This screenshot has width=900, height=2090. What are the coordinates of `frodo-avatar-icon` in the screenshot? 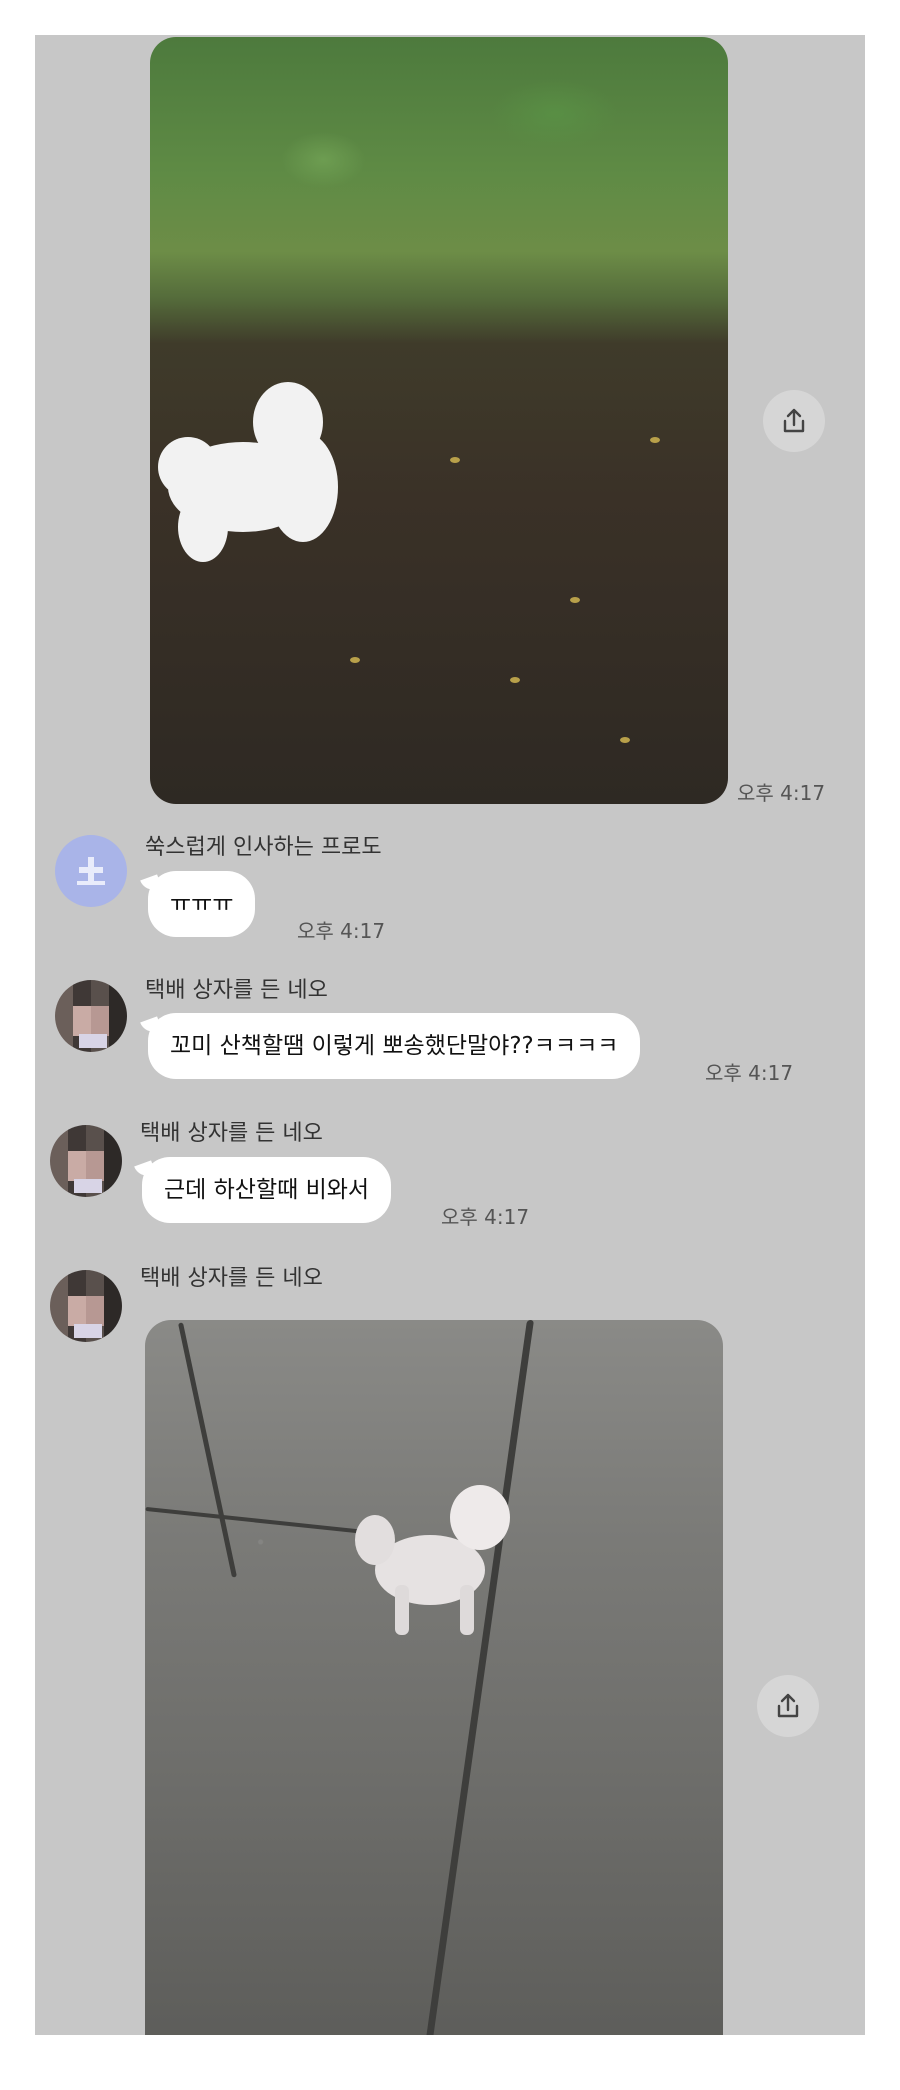 It's located at (91, 871).